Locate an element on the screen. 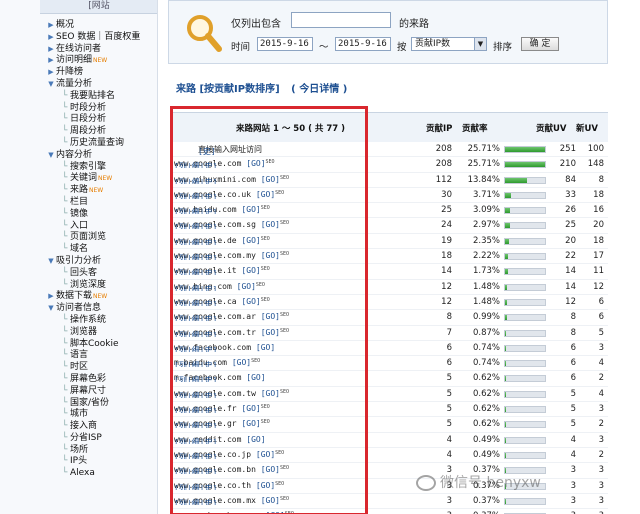 This screenshot has width=640, height=514. sidebar-item: └ IP头 is located at coordinates (78, 462).